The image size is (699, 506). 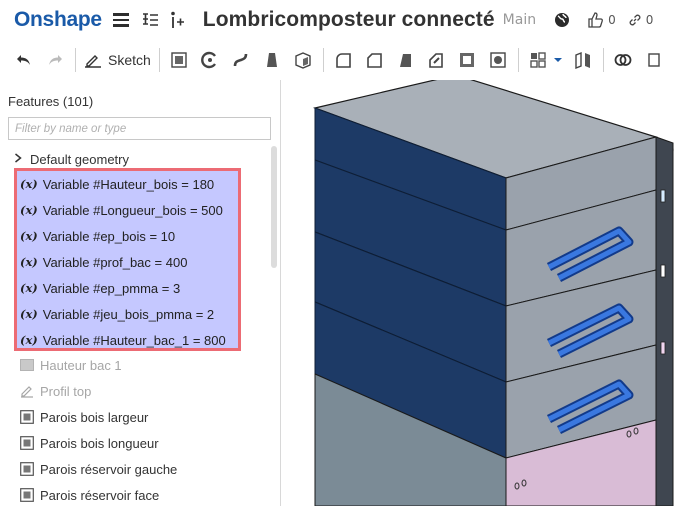 I want to click on menu-icon, so click(x=120, y=20).